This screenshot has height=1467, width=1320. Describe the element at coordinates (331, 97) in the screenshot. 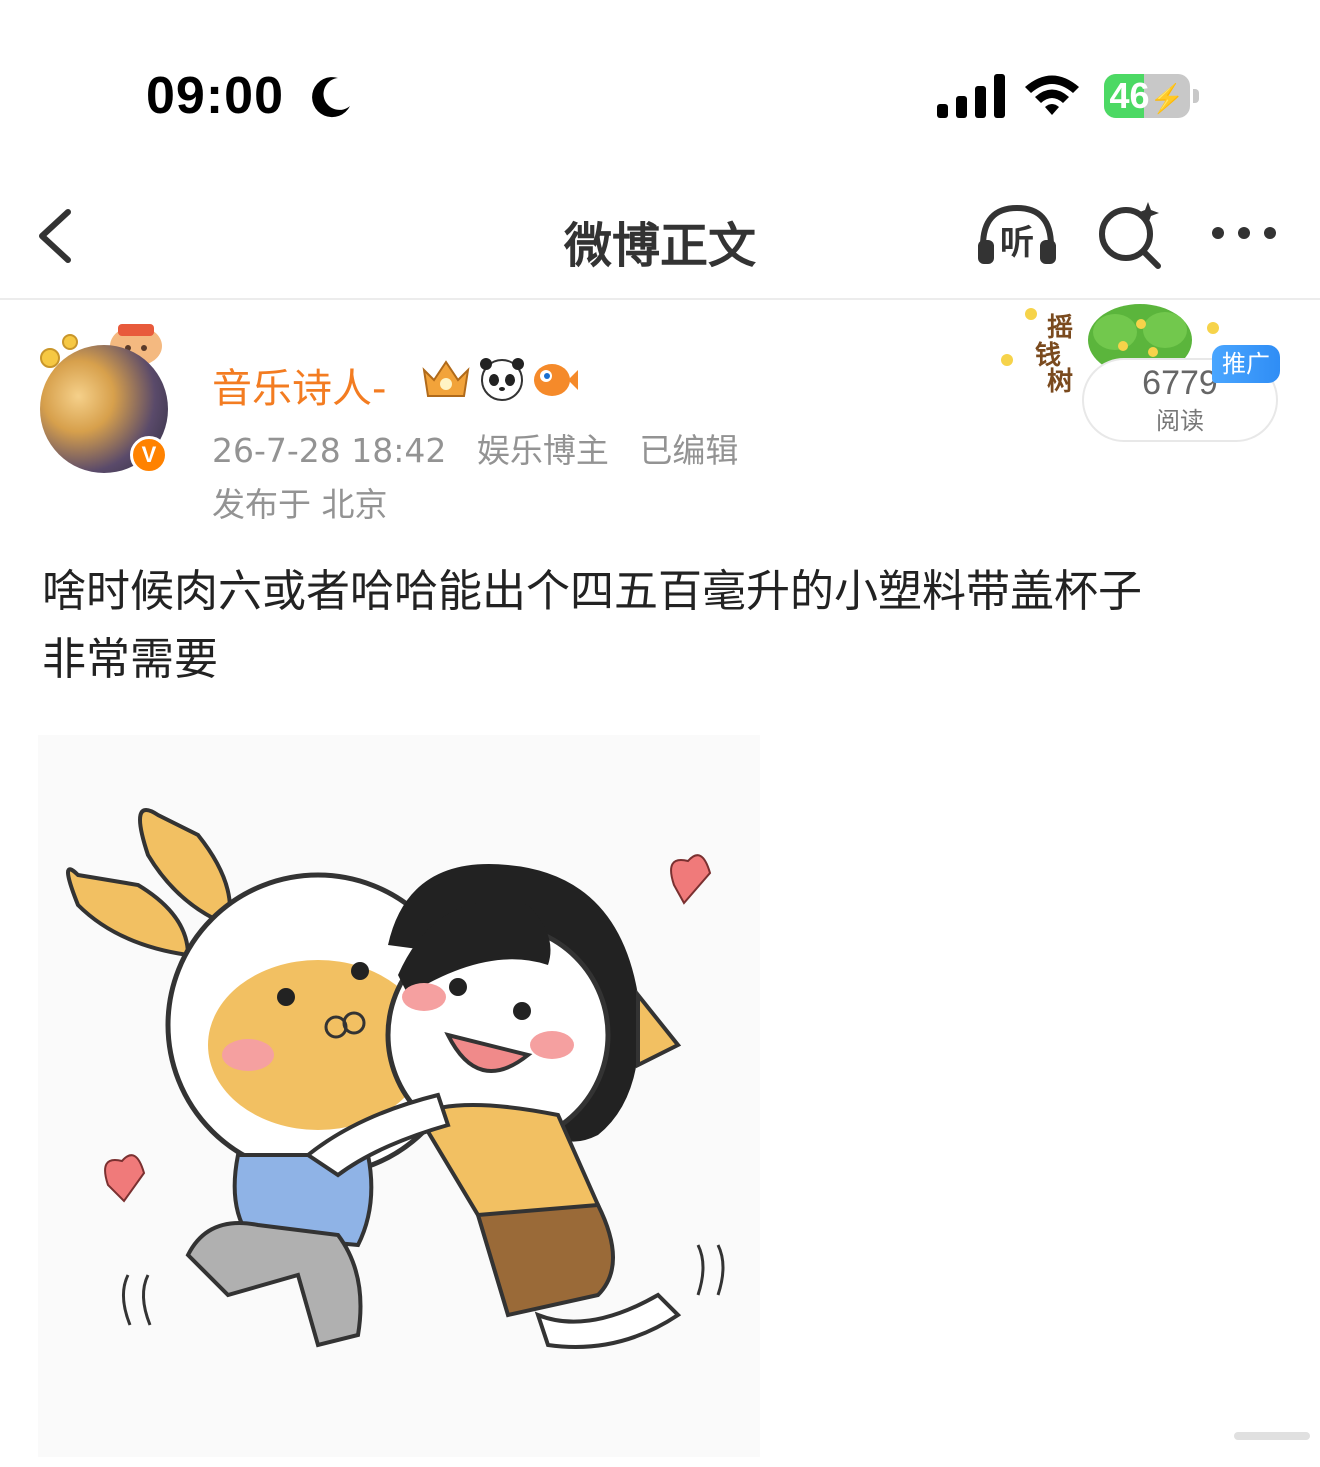

I see `moon-icon` at that location.